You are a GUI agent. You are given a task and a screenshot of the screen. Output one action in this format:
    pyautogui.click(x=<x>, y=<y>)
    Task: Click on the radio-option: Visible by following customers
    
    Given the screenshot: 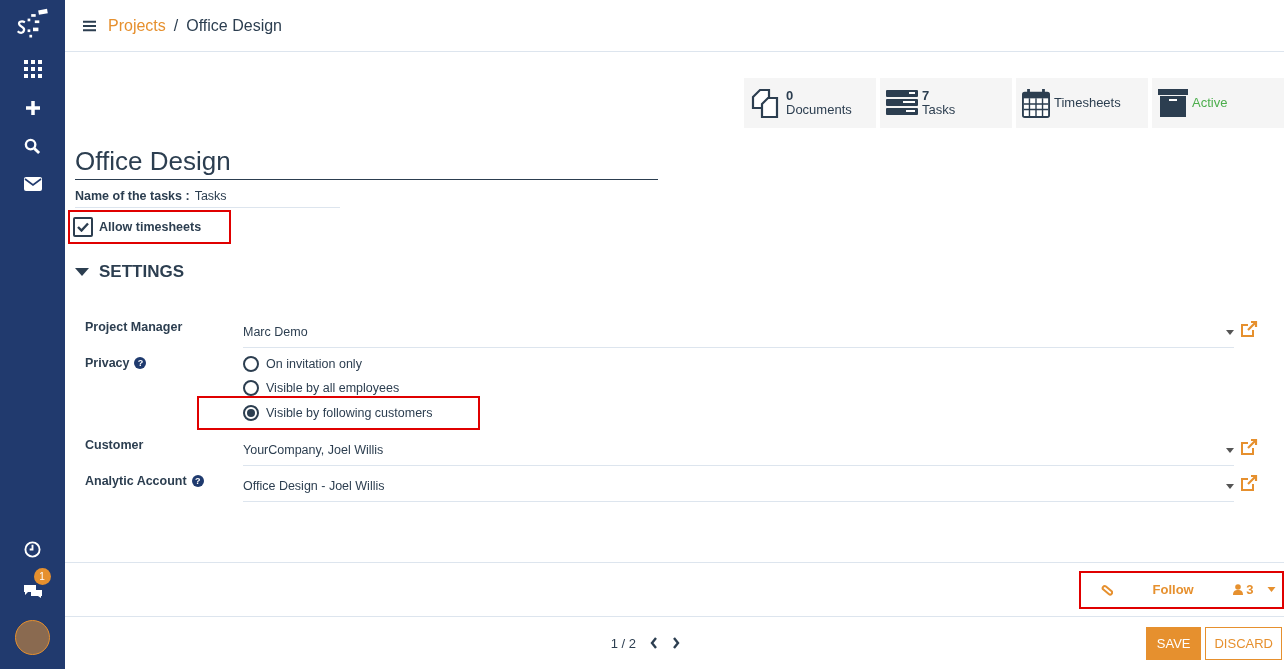 What is the action you would take?
    pyautogui.click(x=338, y=413)
    